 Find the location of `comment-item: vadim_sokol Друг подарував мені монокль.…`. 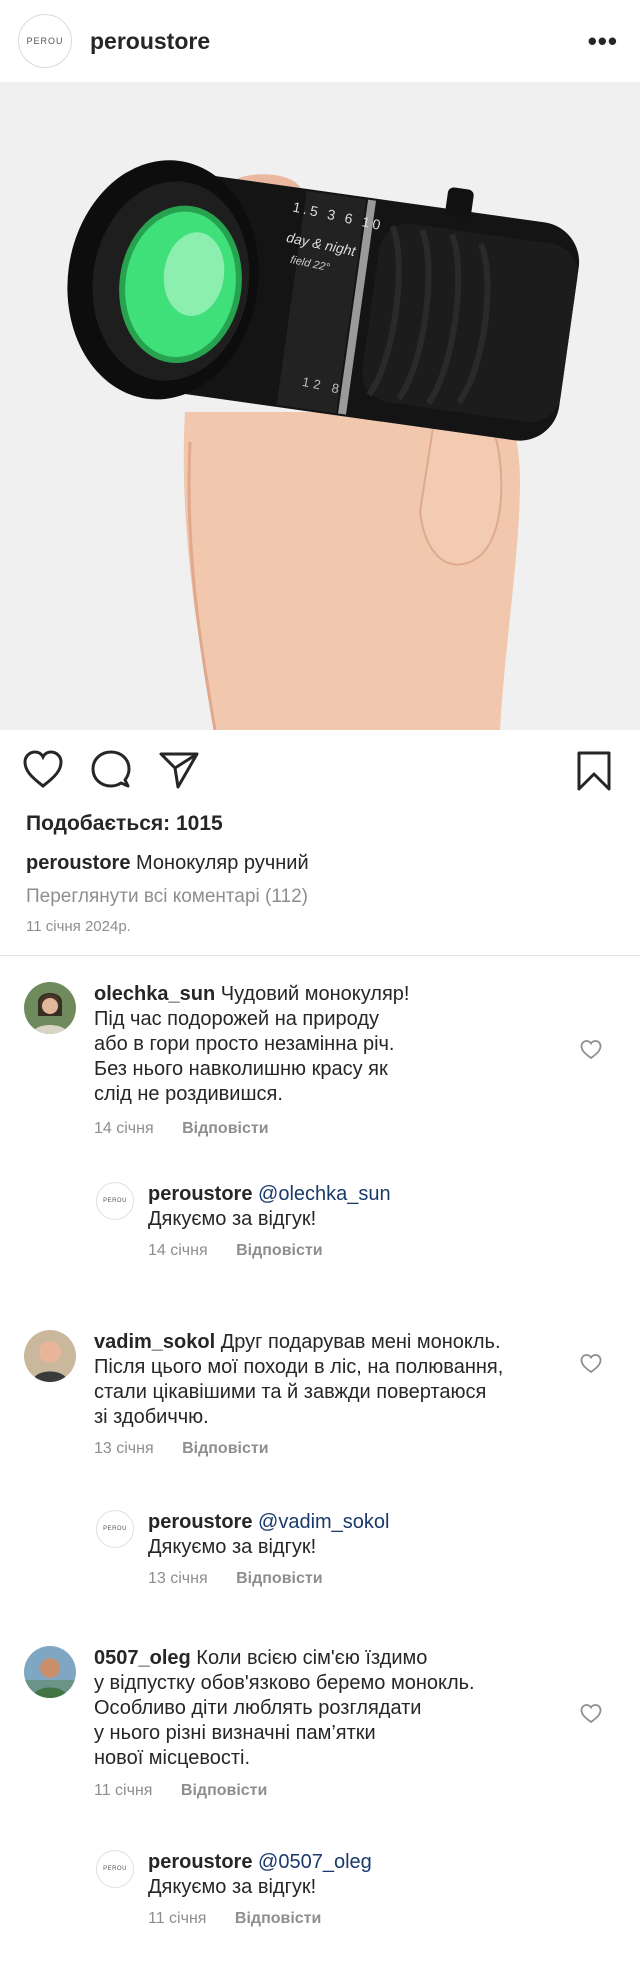

comment-item: vadim_sokol Друг подарував мені монокль.… is located at coordinates (324, 1395).